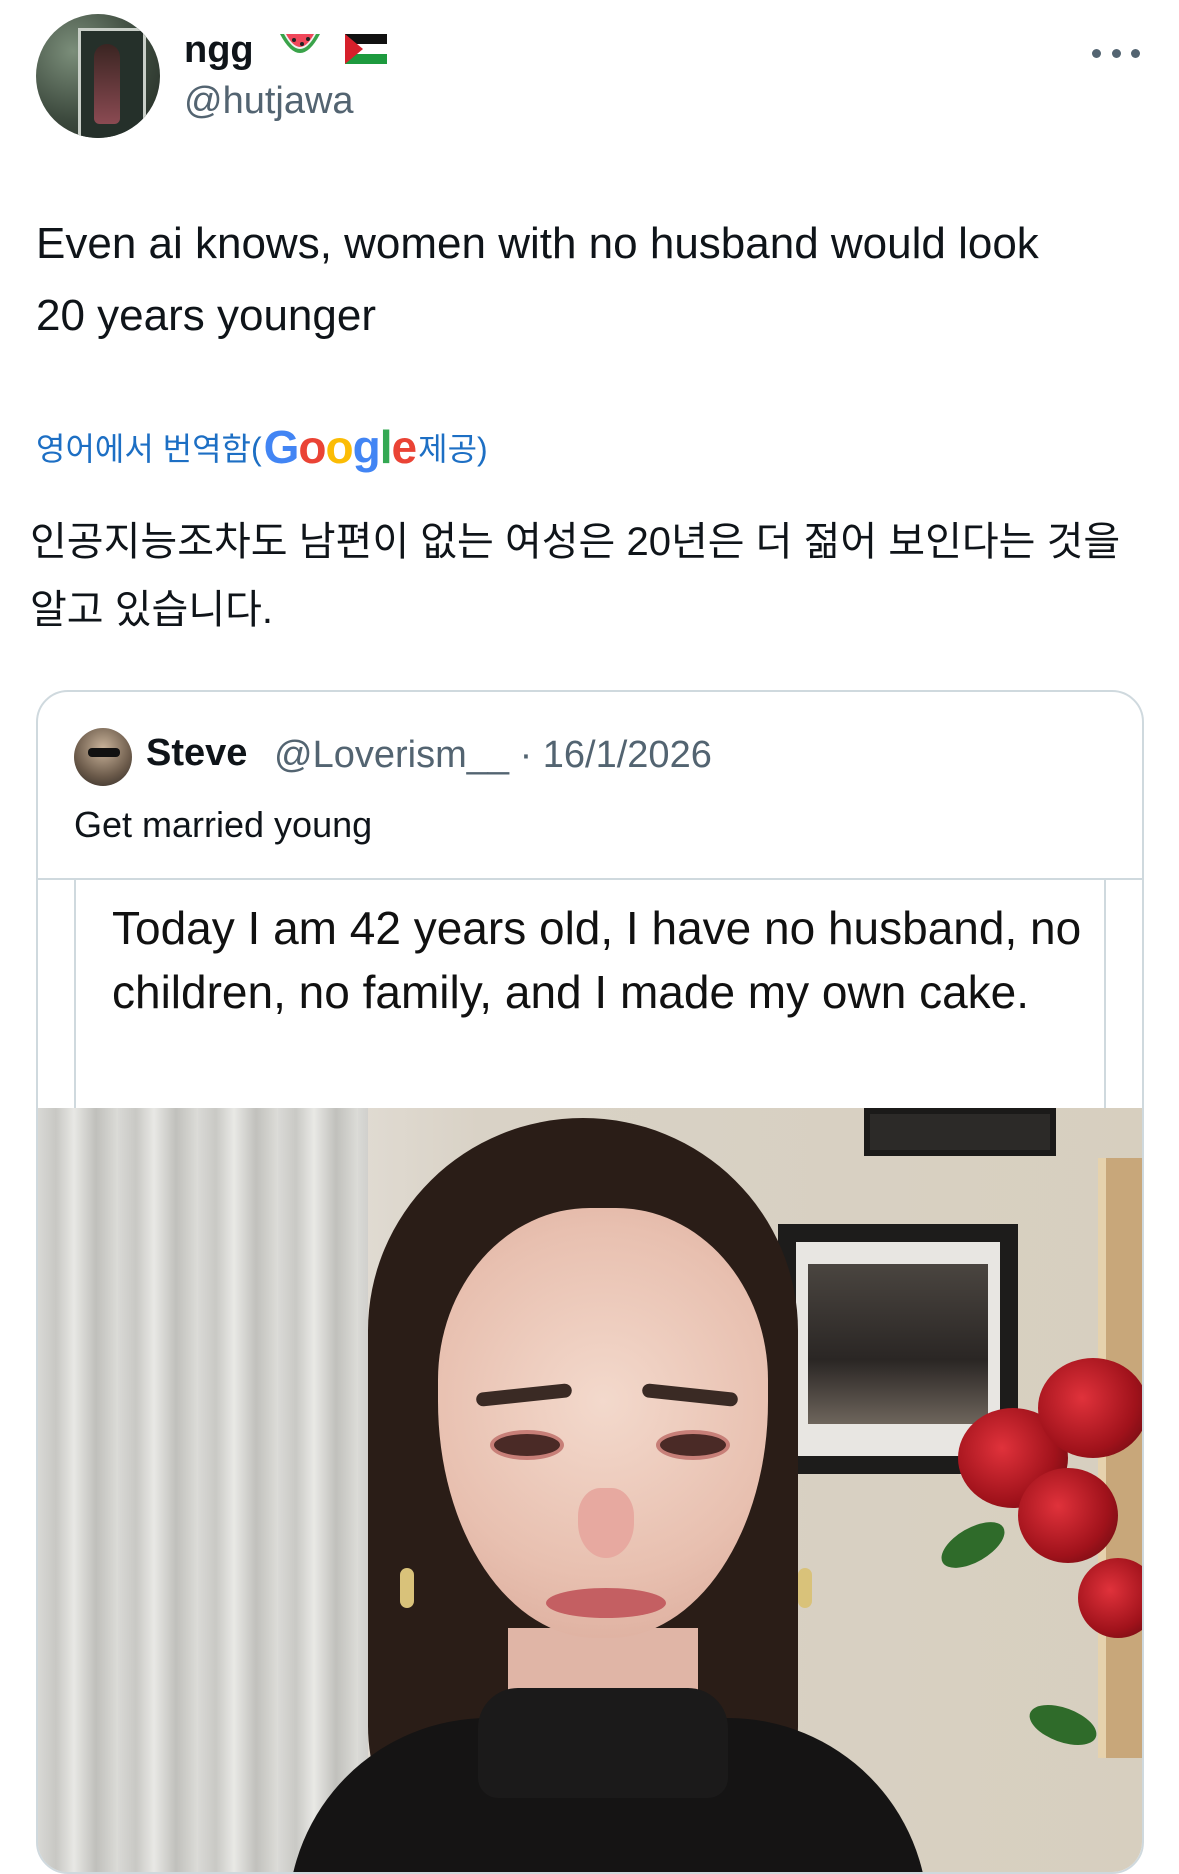  Describe the element at coordinates (107, 84) in the screenshot. I see `avatar-figure` at that location.